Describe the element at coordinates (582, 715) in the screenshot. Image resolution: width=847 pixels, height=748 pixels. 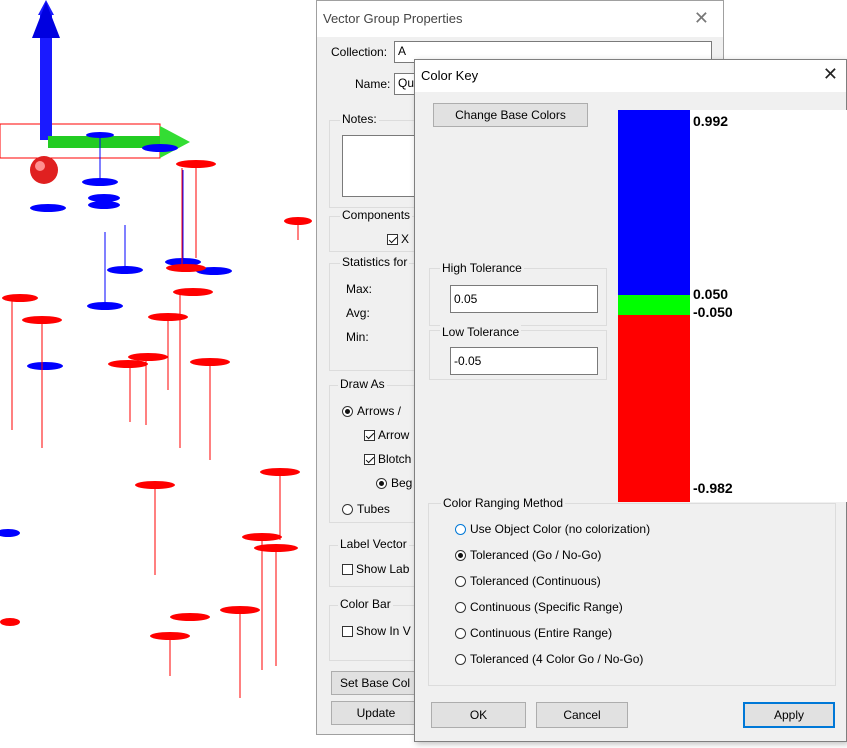
I see `cancel-button: Cancel` at that location.